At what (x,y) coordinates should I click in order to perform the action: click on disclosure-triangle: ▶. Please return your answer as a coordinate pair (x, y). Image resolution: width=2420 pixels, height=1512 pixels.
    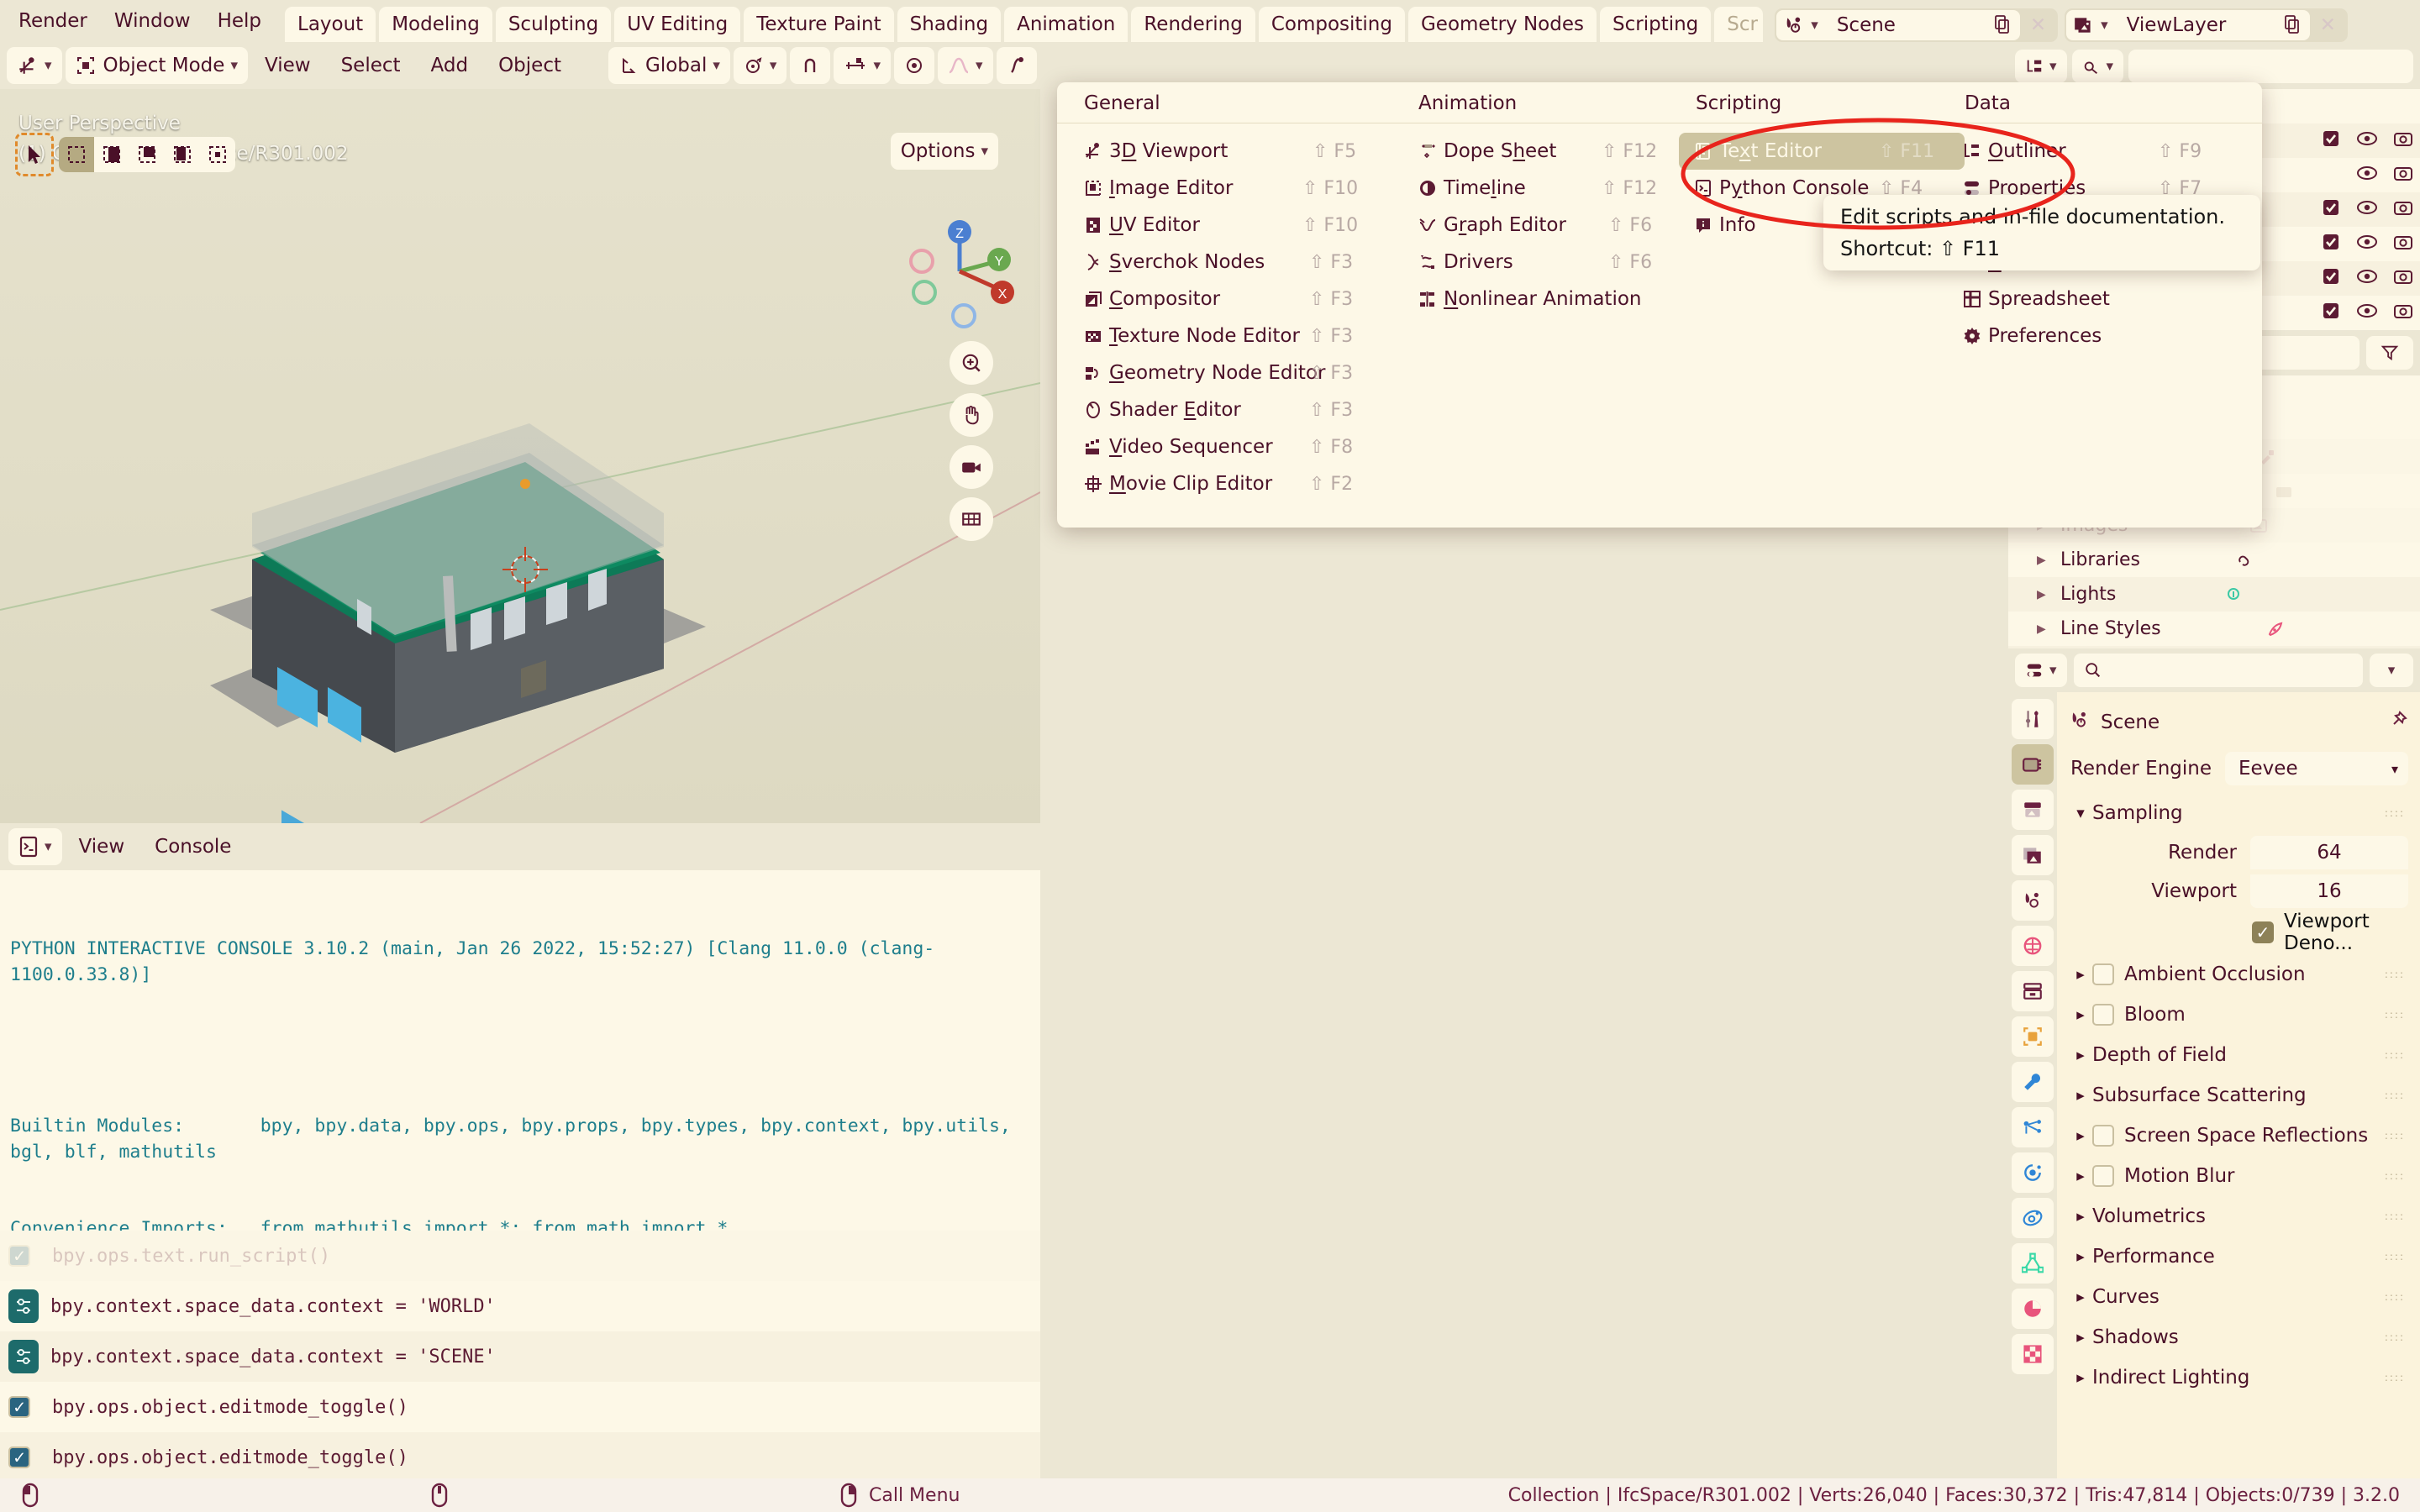
    Looking at the image, I should click on (2046, 629).